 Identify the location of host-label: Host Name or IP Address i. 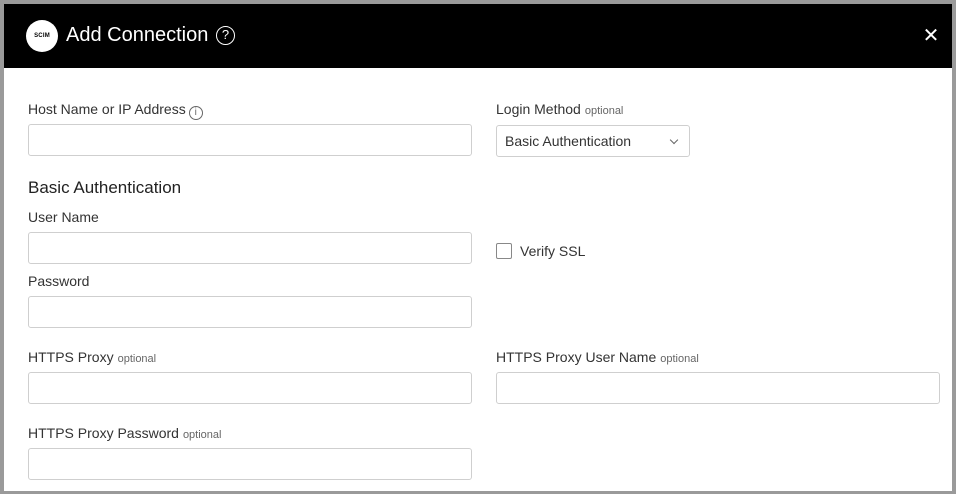
(115, 110).